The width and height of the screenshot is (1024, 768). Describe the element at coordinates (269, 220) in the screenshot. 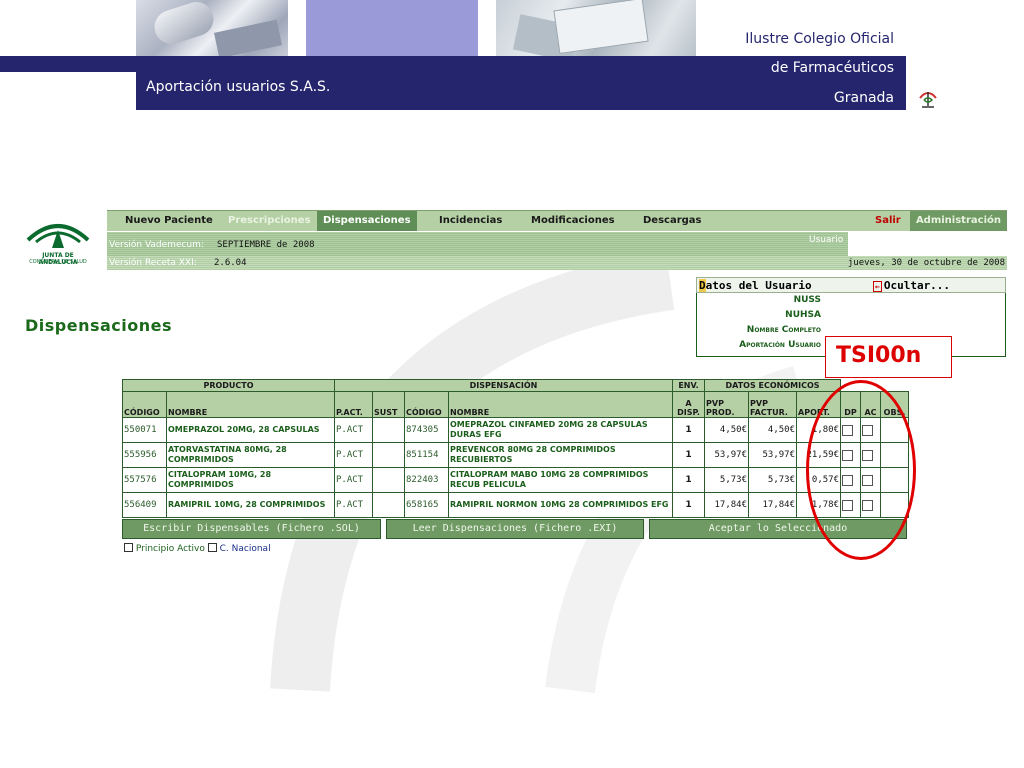

I see `nav-prescripciones: Prescripciones` at that location.